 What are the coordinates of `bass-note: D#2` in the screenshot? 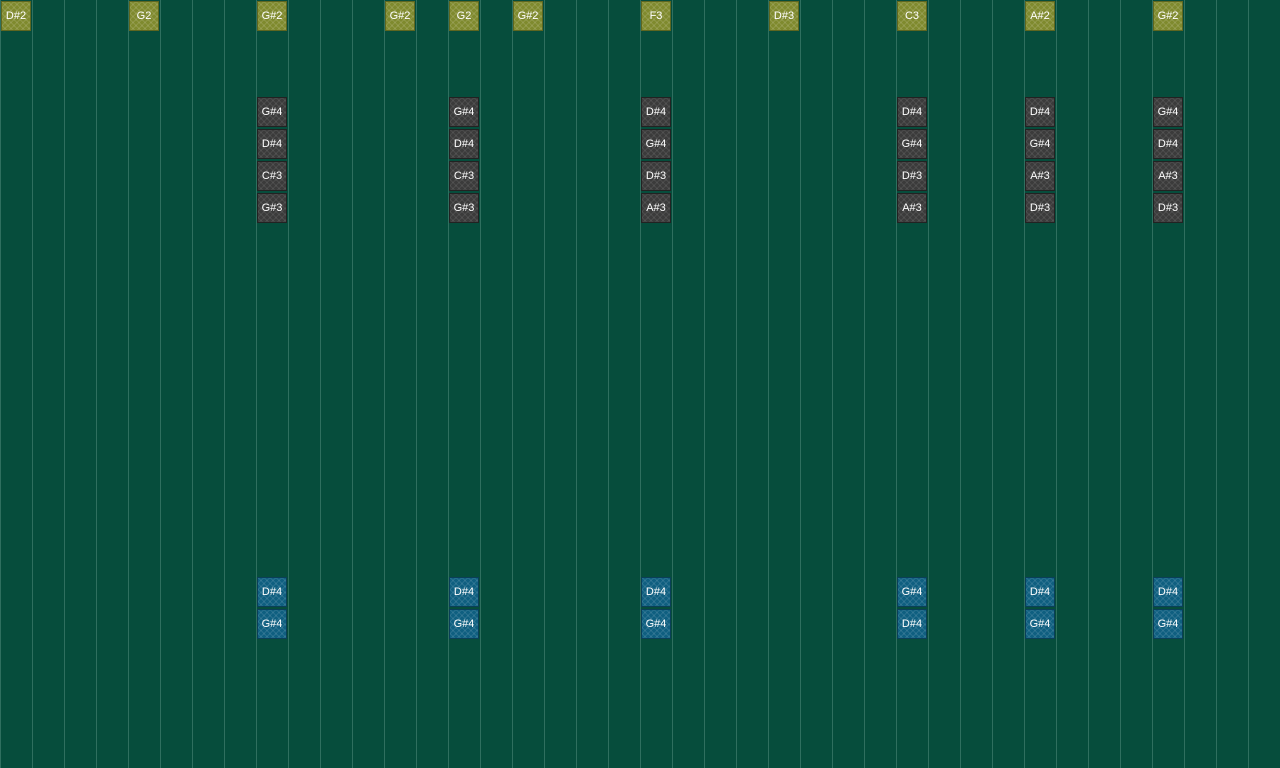 It's located at (16, 16).